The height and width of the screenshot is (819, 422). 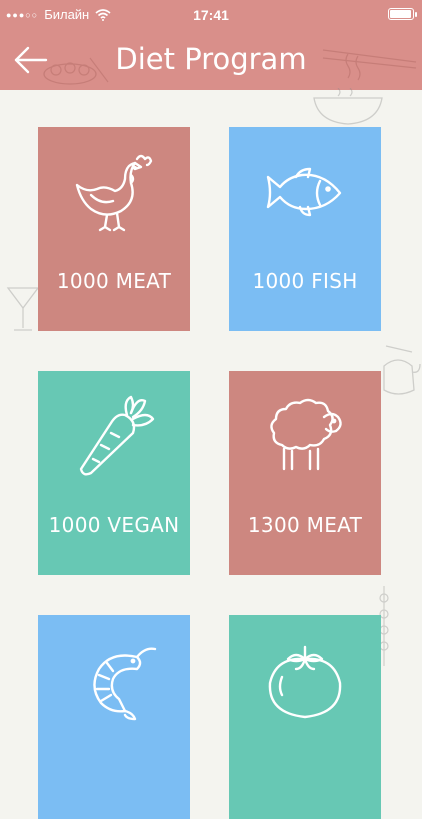 I want to click on fish-icon, so click(x=304, y=192).